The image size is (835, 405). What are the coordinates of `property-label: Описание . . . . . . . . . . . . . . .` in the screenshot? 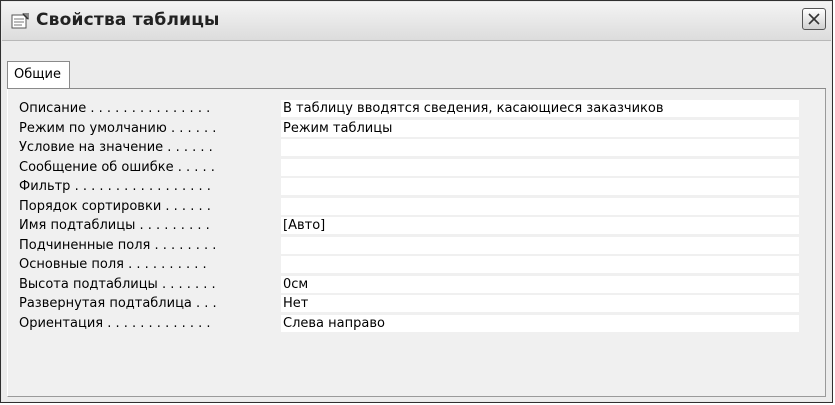 It's located at (115, 108).